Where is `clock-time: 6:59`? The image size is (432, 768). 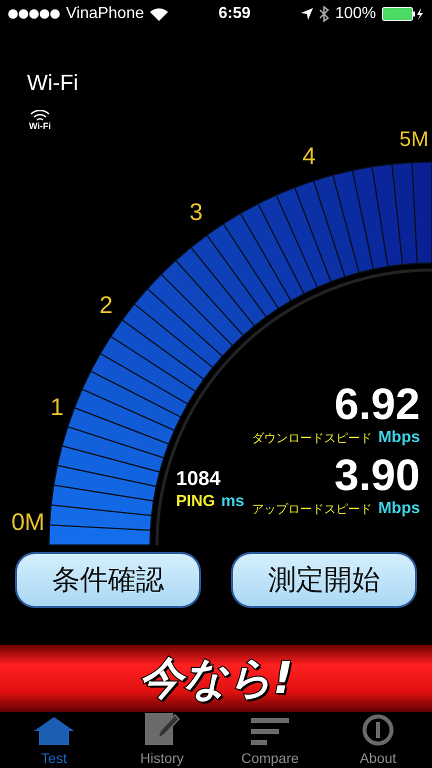
clock-time: 6:59 is located at coordinates (234, 14).